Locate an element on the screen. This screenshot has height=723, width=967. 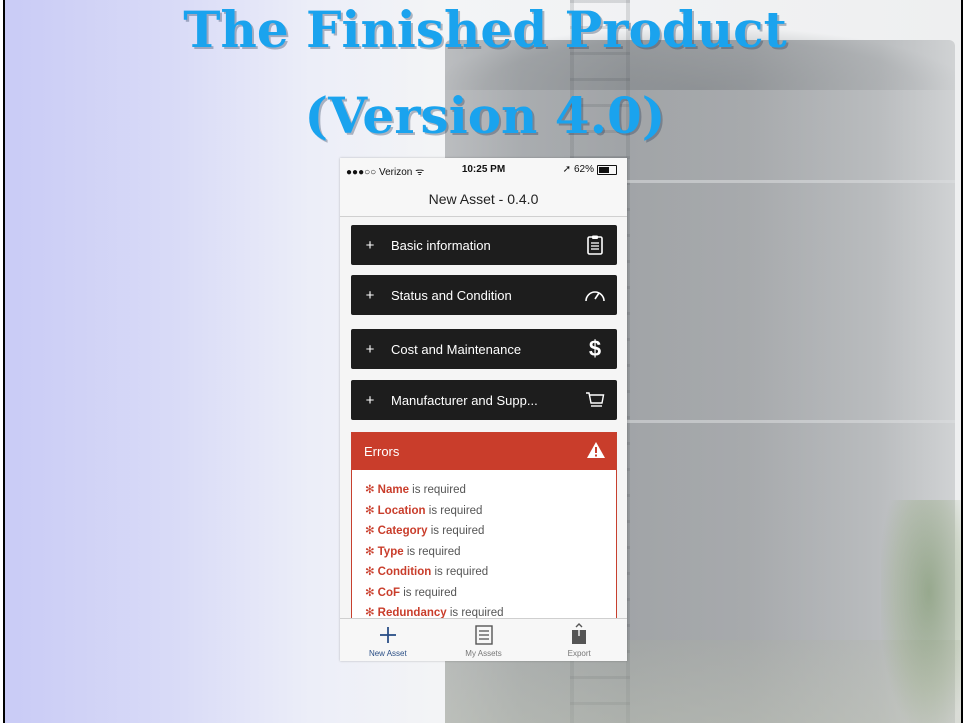
errors-header: Errors is located at coordinates (484, 451).